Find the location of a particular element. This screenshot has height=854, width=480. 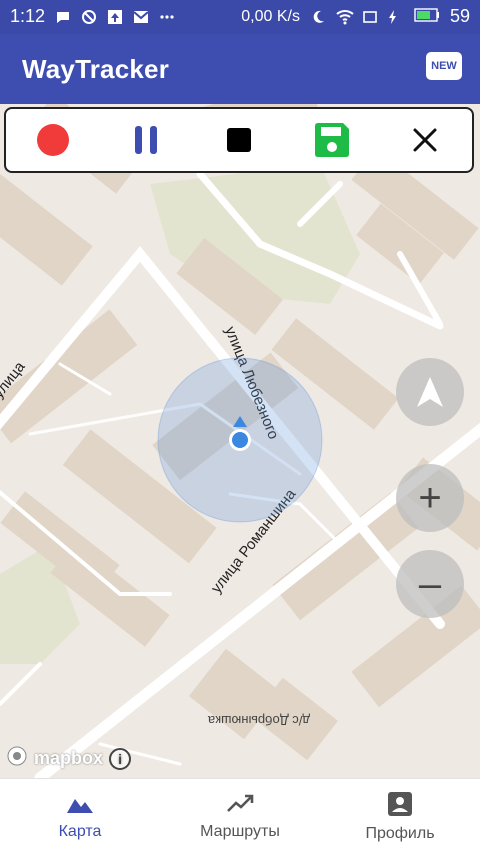

moon-icon is located at coordinates (318, 17).